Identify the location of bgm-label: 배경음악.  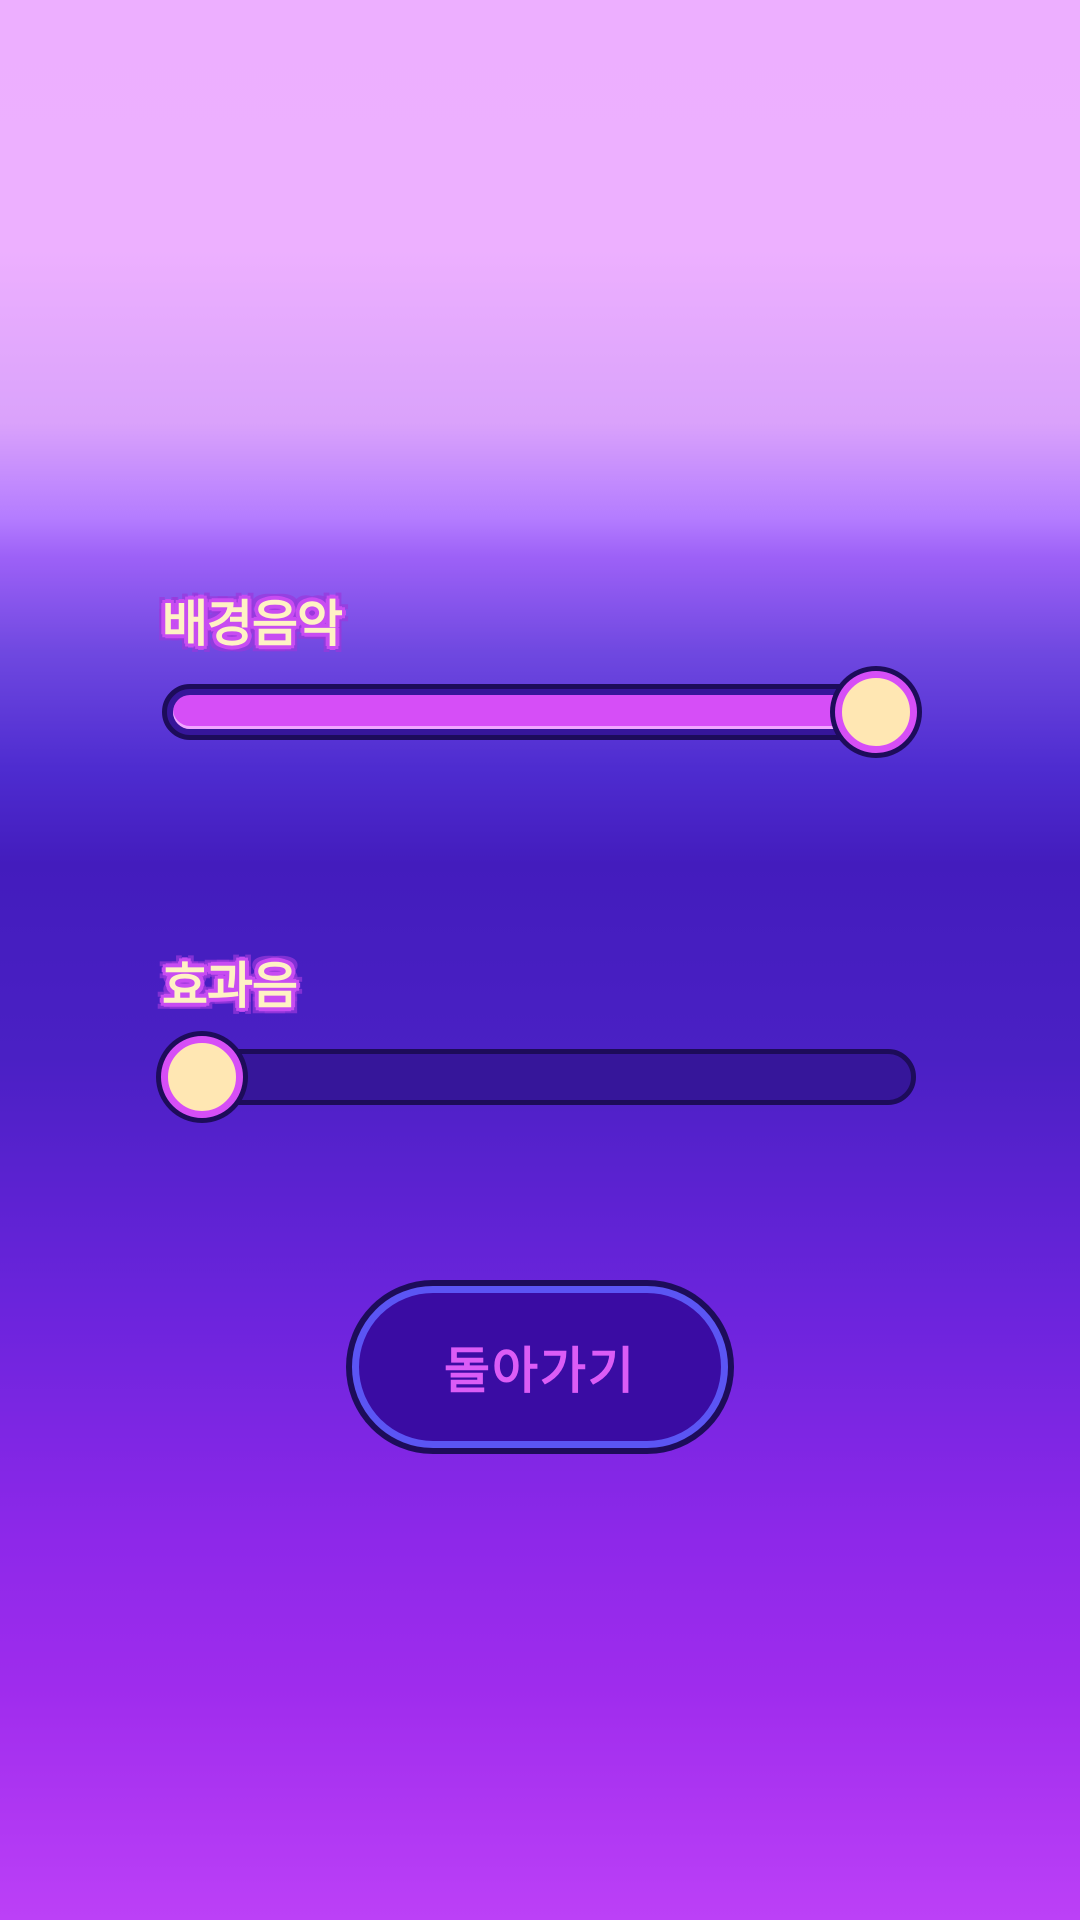
(252, 624).